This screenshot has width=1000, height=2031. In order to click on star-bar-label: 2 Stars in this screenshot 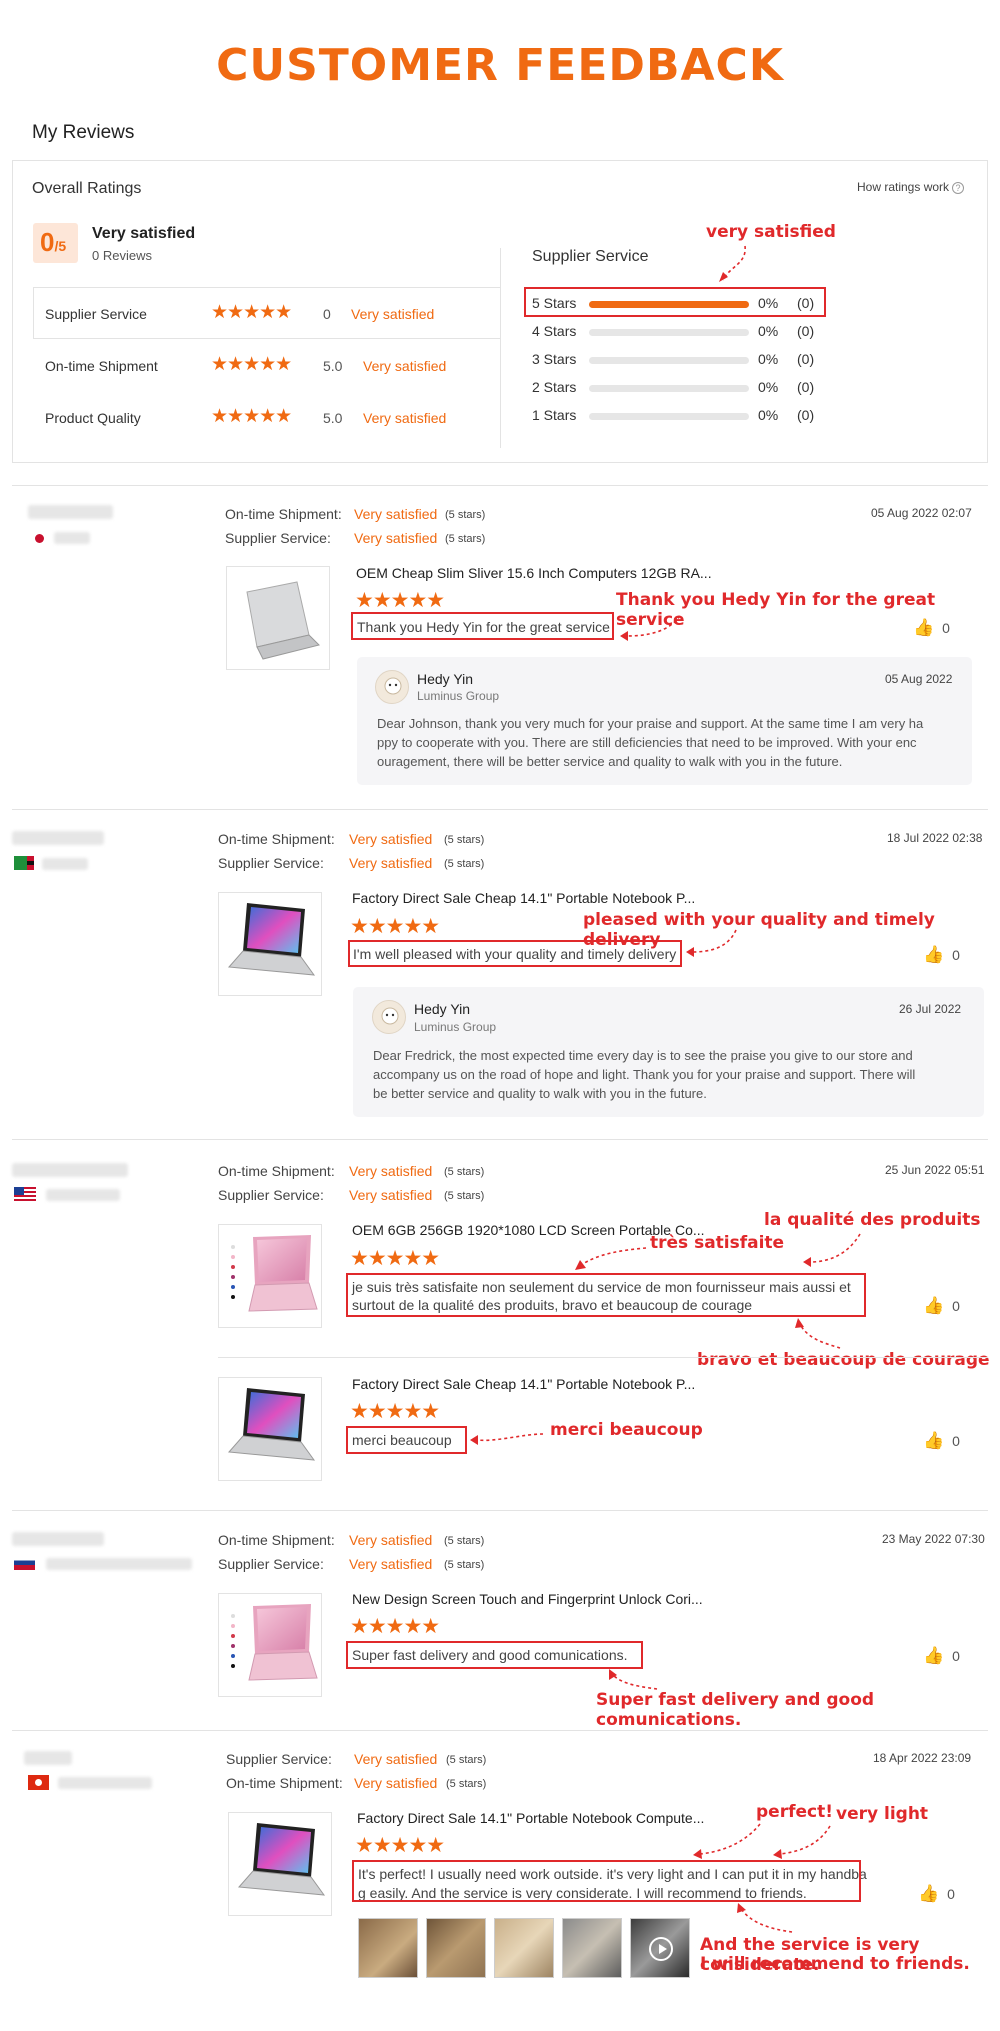, I will do `click(554, 387)`.